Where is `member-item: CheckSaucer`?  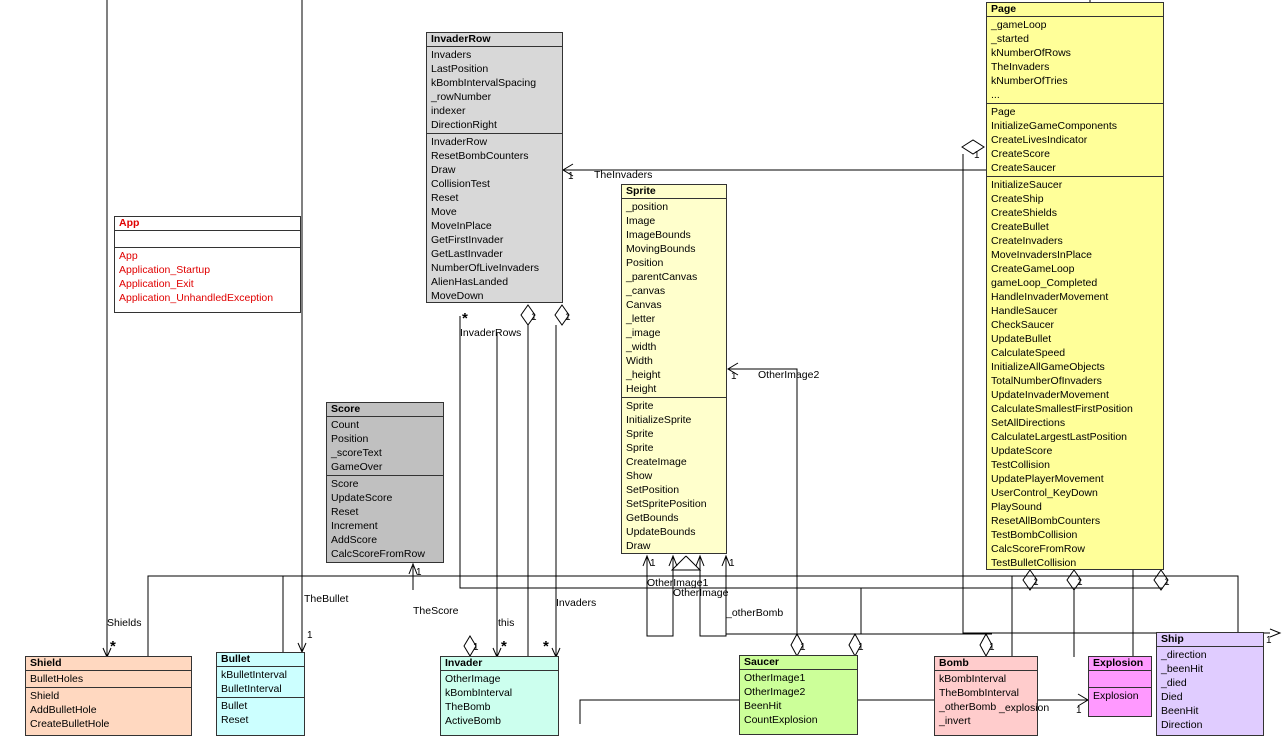
member-item: CheckSaucer is located at coordinates (1023, 325).